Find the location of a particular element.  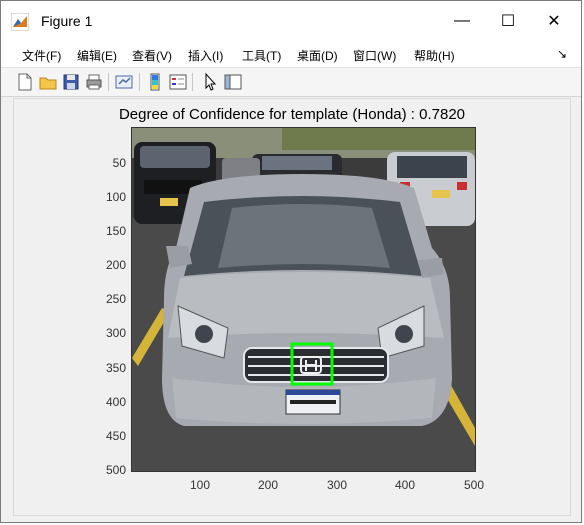

insert-colorbar-icon is located at coordinates (155, 82).